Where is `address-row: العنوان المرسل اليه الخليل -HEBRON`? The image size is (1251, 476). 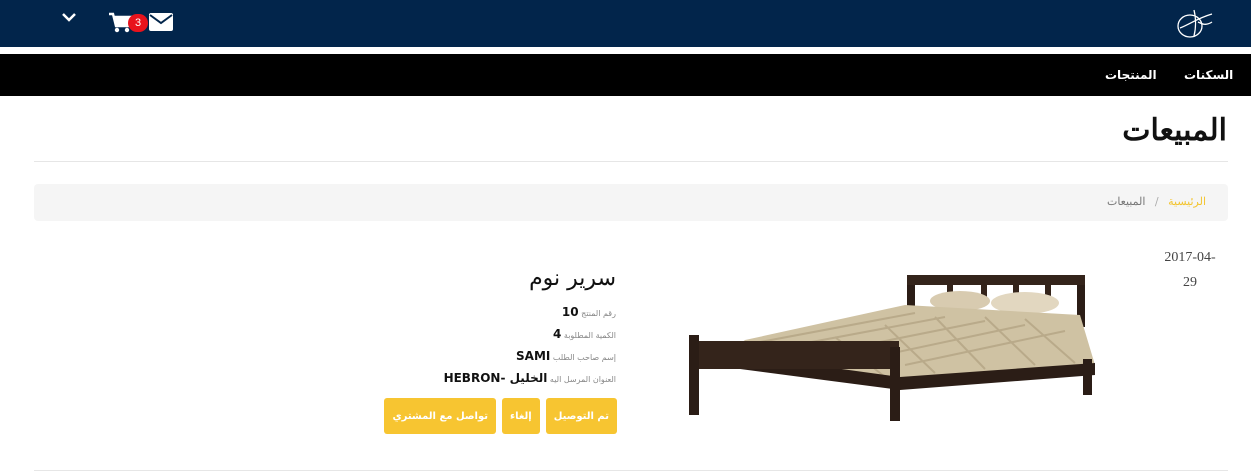 address-row: العنوان المرسل اليه الخليل -HEBRON is located at coordinates (466, 378).